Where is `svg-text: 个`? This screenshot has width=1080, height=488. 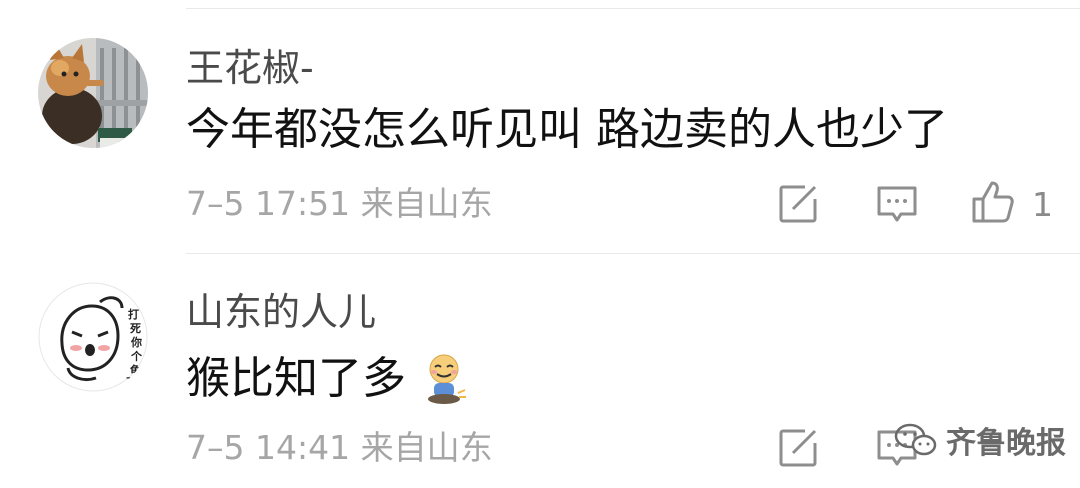 svg-text: 个 is located at coordinates (136, 356).